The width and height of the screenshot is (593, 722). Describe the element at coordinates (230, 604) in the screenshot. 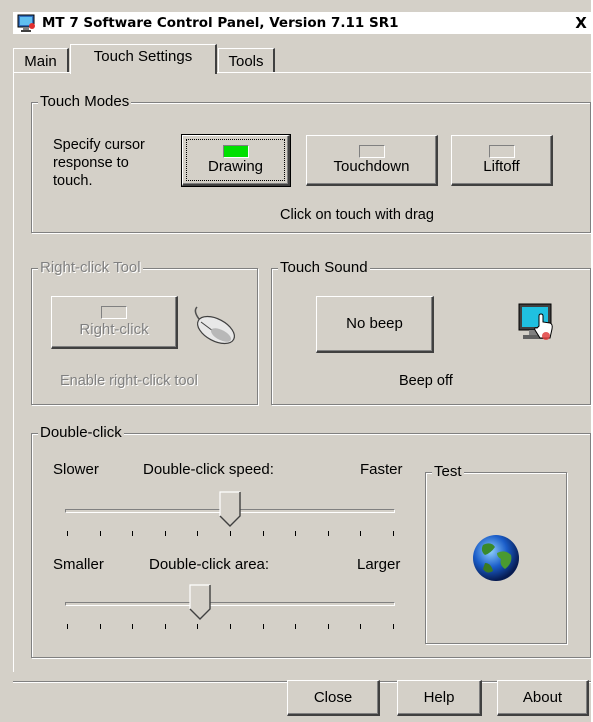

I see `area-slider-track` at that location.